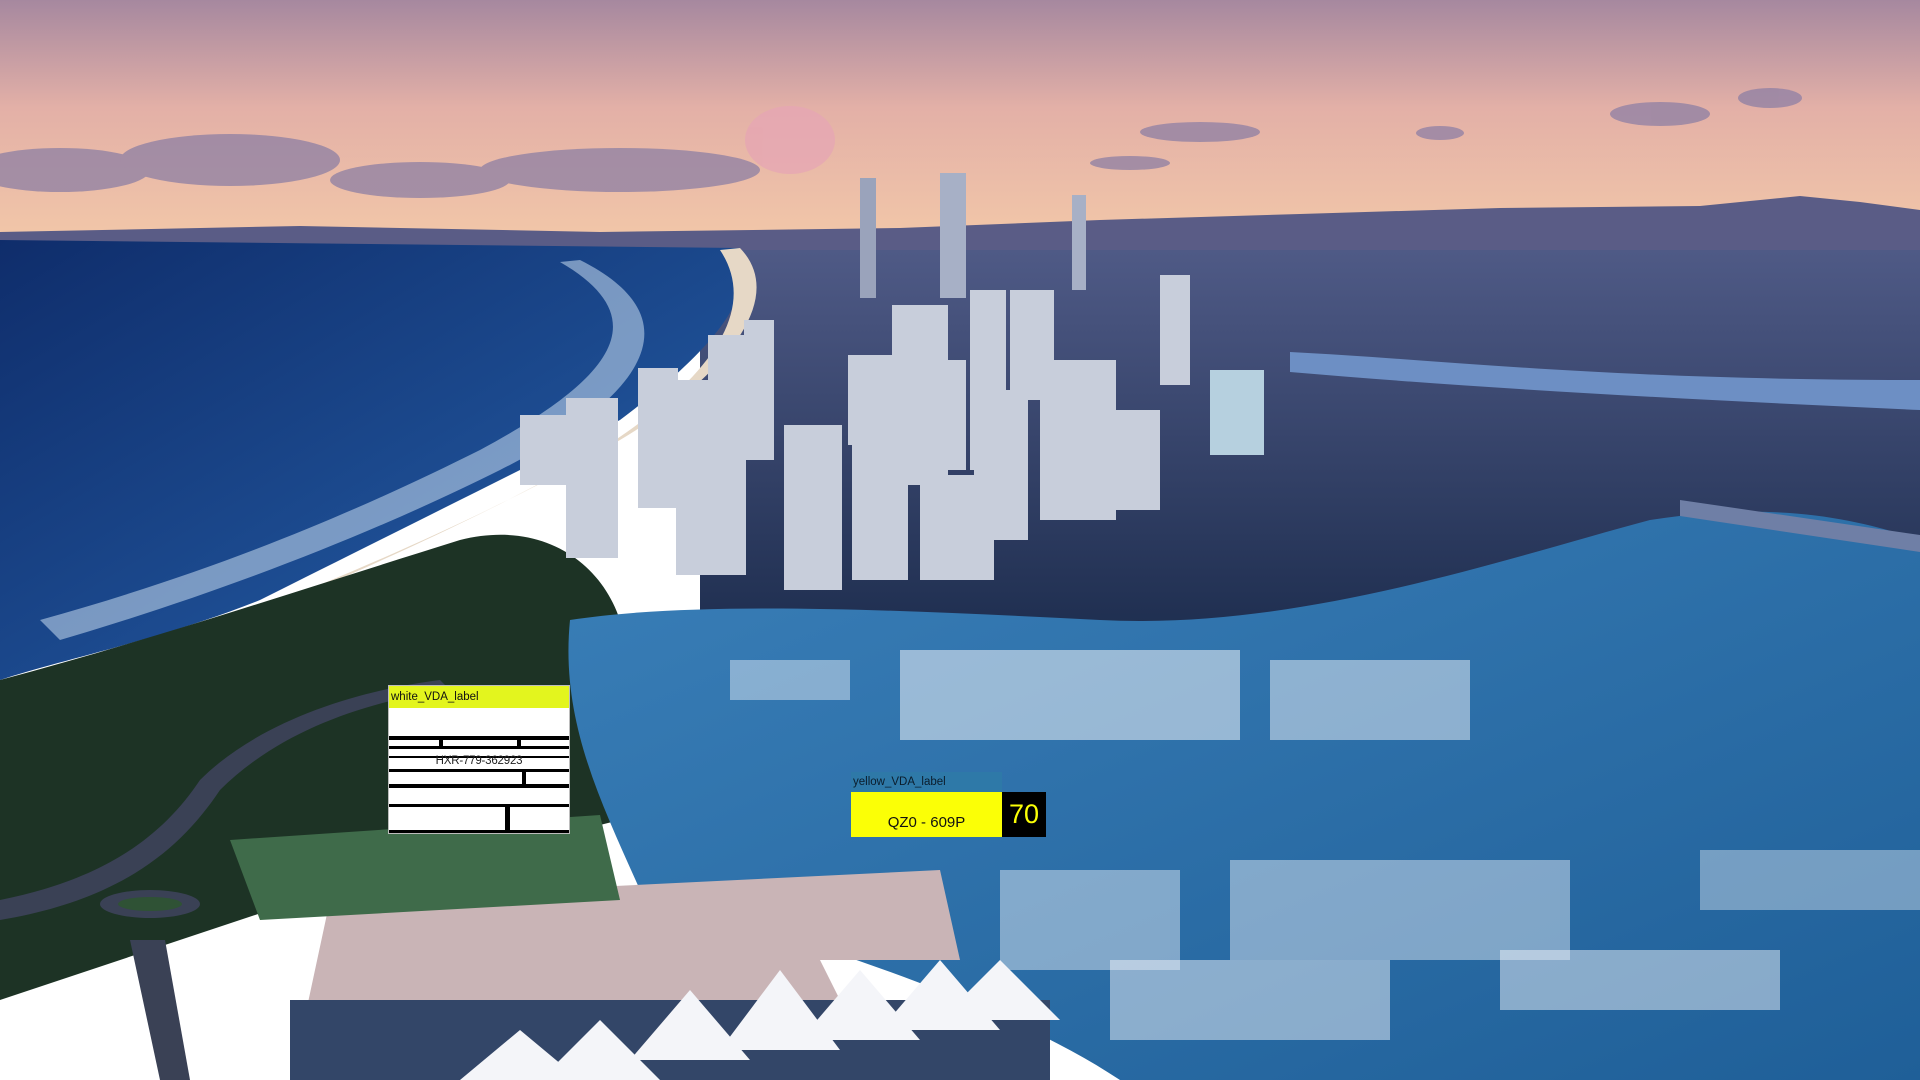 The width and height of the screenshot is (1920, 1080). I want to click on yellow-label-plate: QZ0 - 609P, so click(926, 814).